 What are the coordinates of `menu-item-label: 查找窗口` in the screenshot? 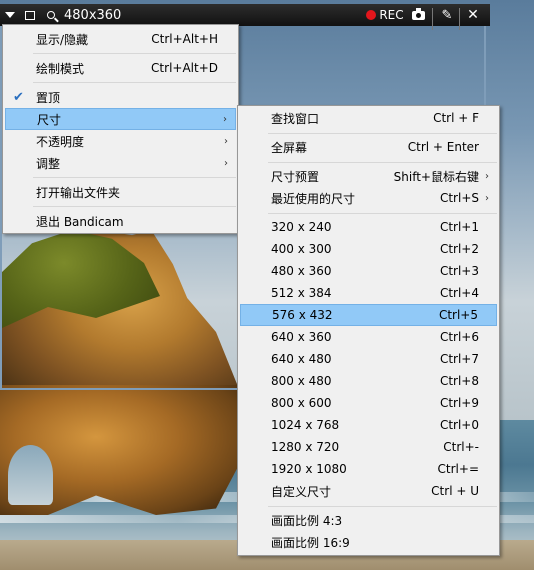 It's located at (295, 118).